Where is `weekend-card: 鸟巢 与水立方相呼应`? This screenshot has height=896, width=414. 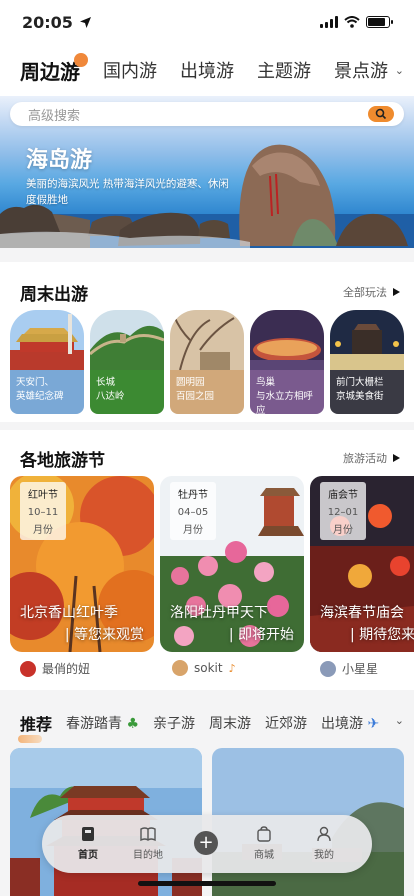
weekend-card: 鸟巢 与水立方相呼应 is located at coordinates (287, 362).